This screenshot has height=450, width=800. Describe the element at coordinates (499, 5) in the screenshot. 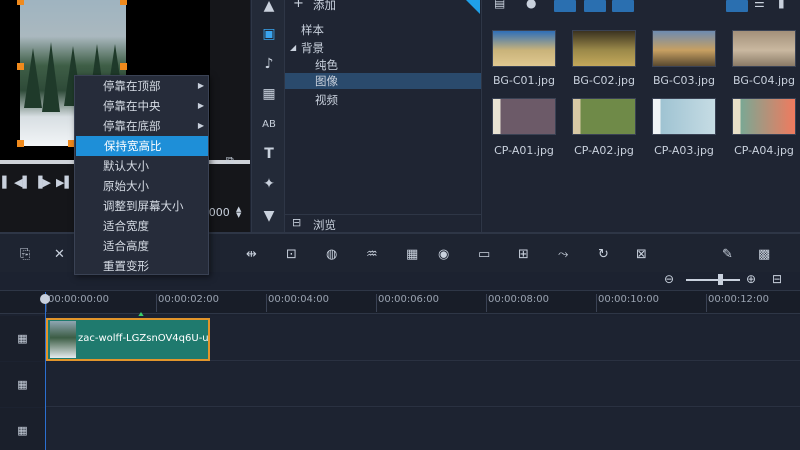

I see `import-media-icon: ▤` at that location.